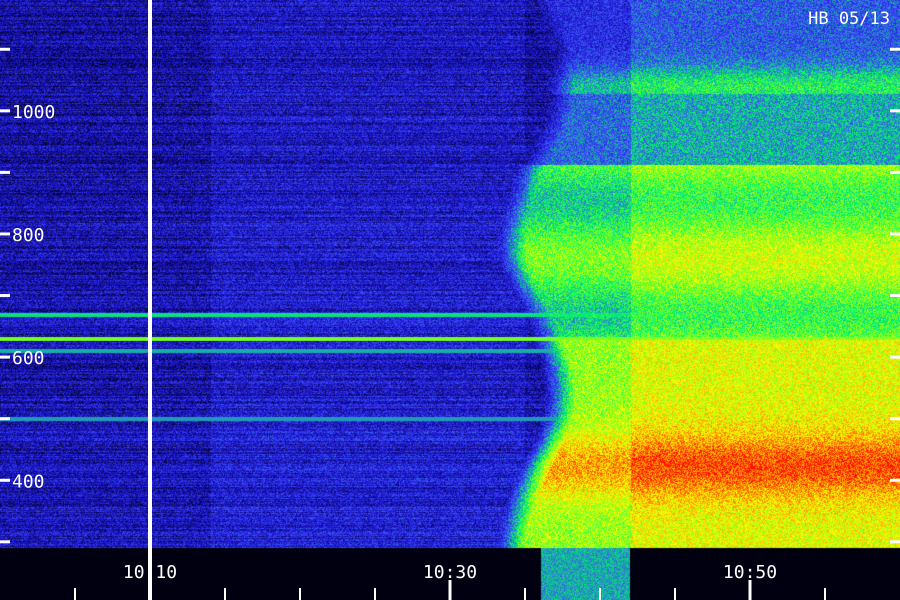 The width and height of the screenshot is (900, 600). What do you see at coordinates (450, 572) in the screenshot?
I see `x-tick-label: 10:30` at bounding box center [450, 572].